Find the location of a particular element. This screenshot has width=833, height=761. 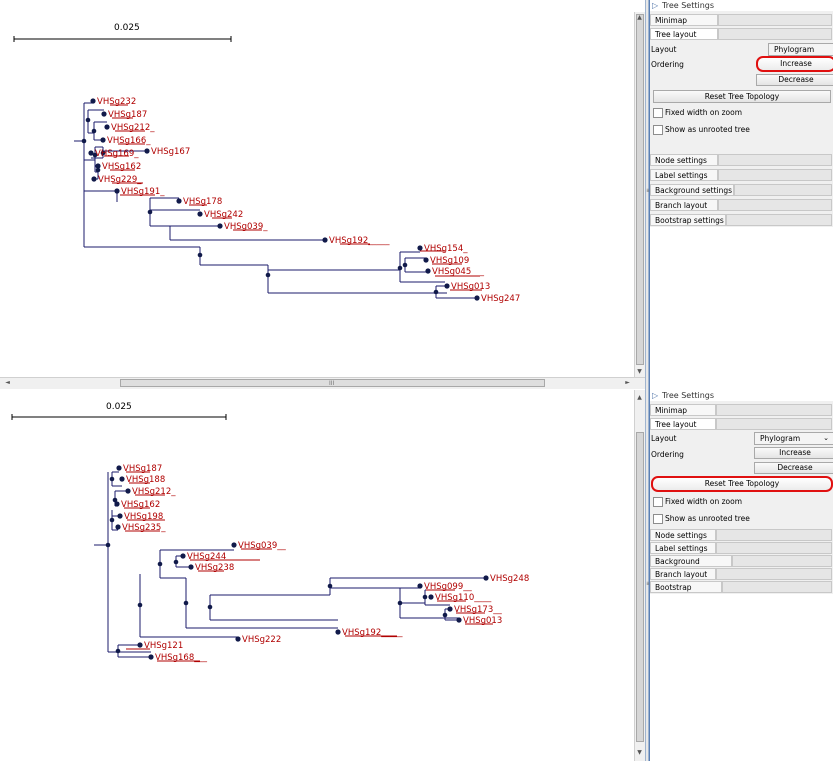

leaf-label: VHSg045___ is located at coordinates (458, 272).